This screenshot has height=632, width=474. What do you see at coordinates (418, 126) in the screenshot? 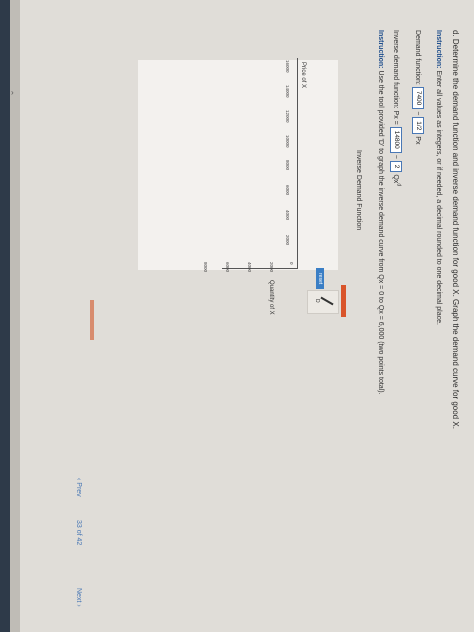
I see `demand-value-2-input: 1/2` at bounding box center [418, 126].